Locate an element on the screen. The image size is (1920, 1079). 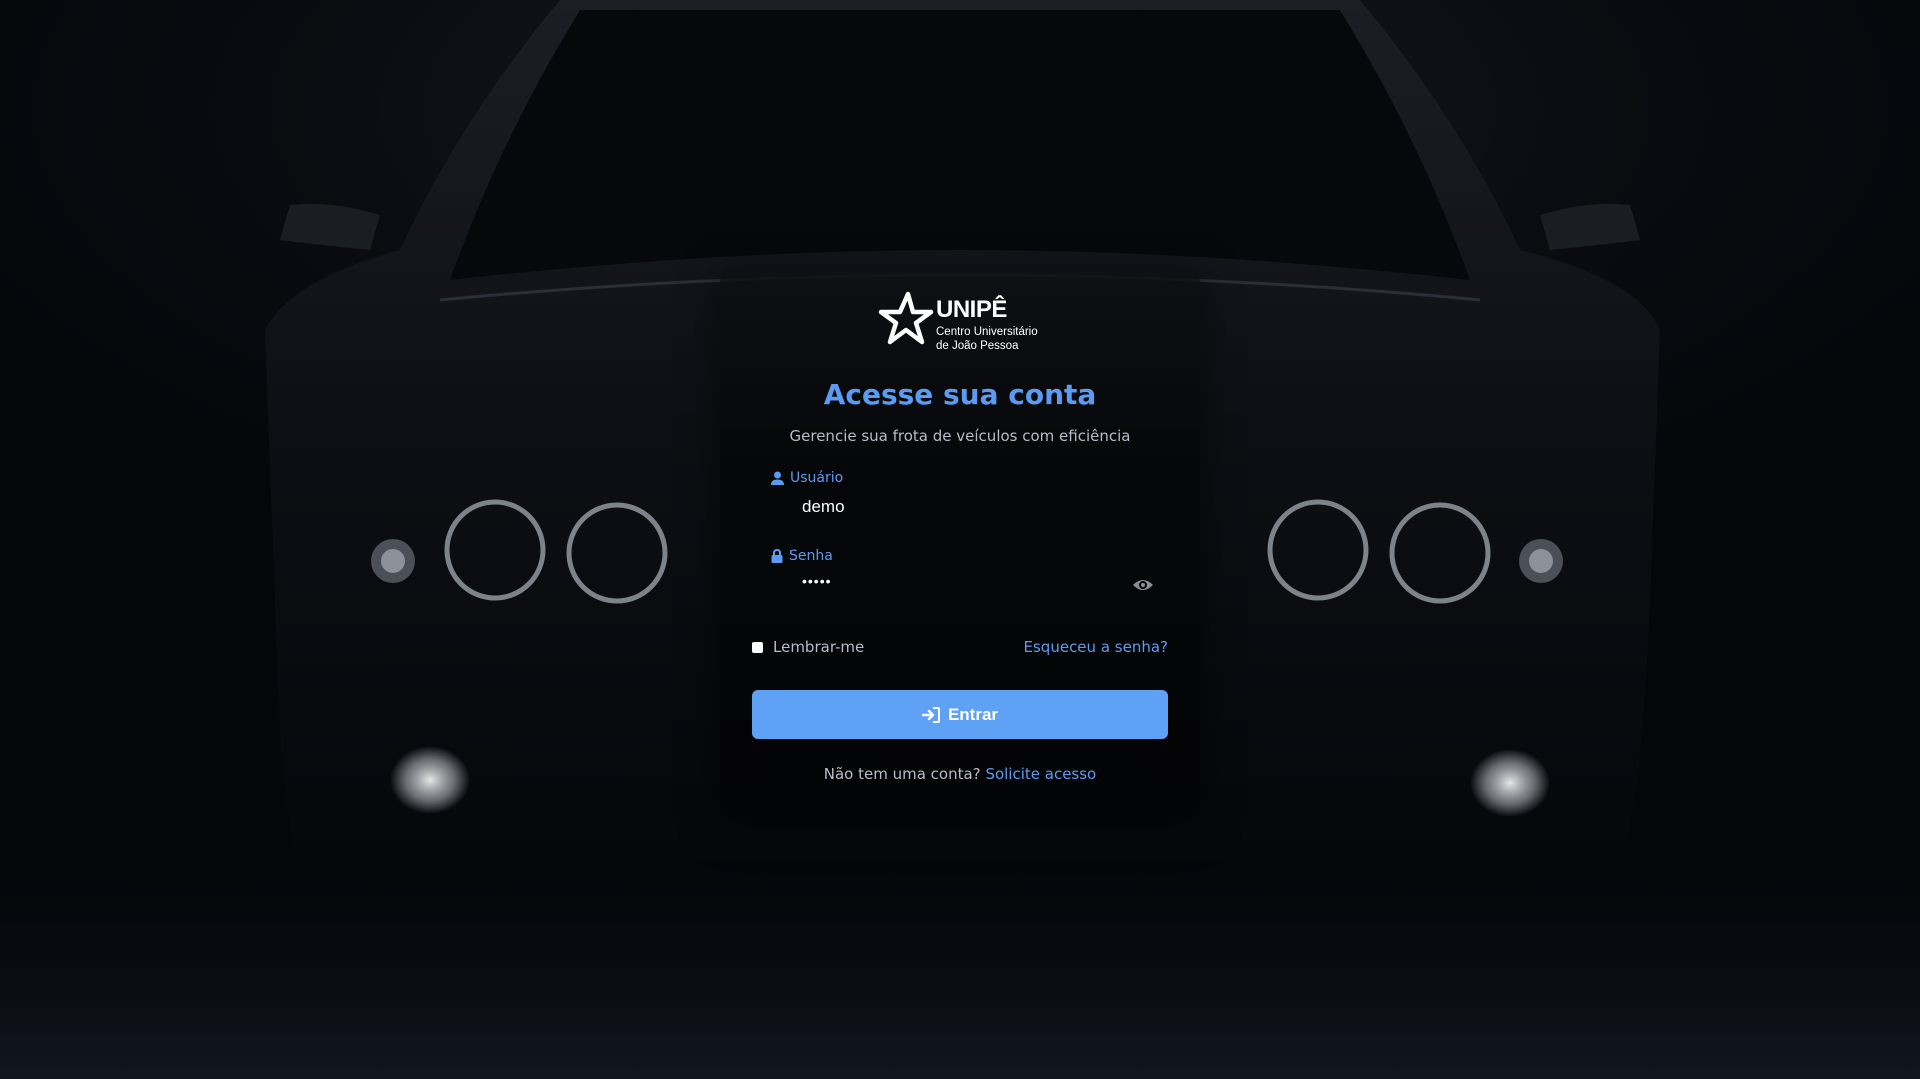
remember-me: Lembrar-me is located at coordinates (808, 647).